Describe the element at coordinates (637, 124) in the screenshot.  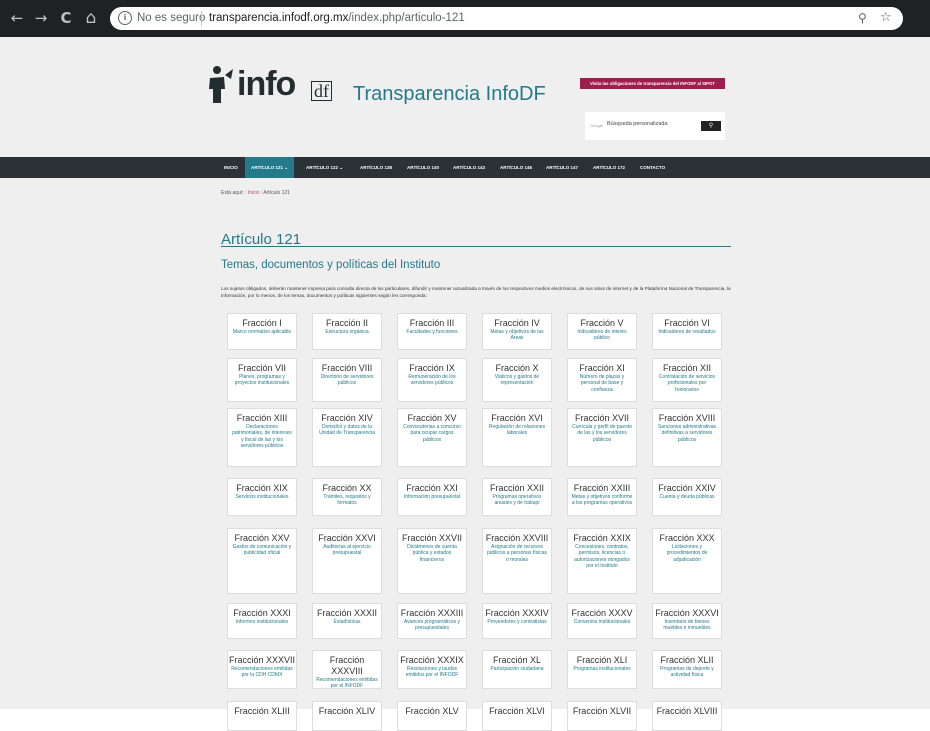
I see `search-input: Búsqueda personalizada` at that location.